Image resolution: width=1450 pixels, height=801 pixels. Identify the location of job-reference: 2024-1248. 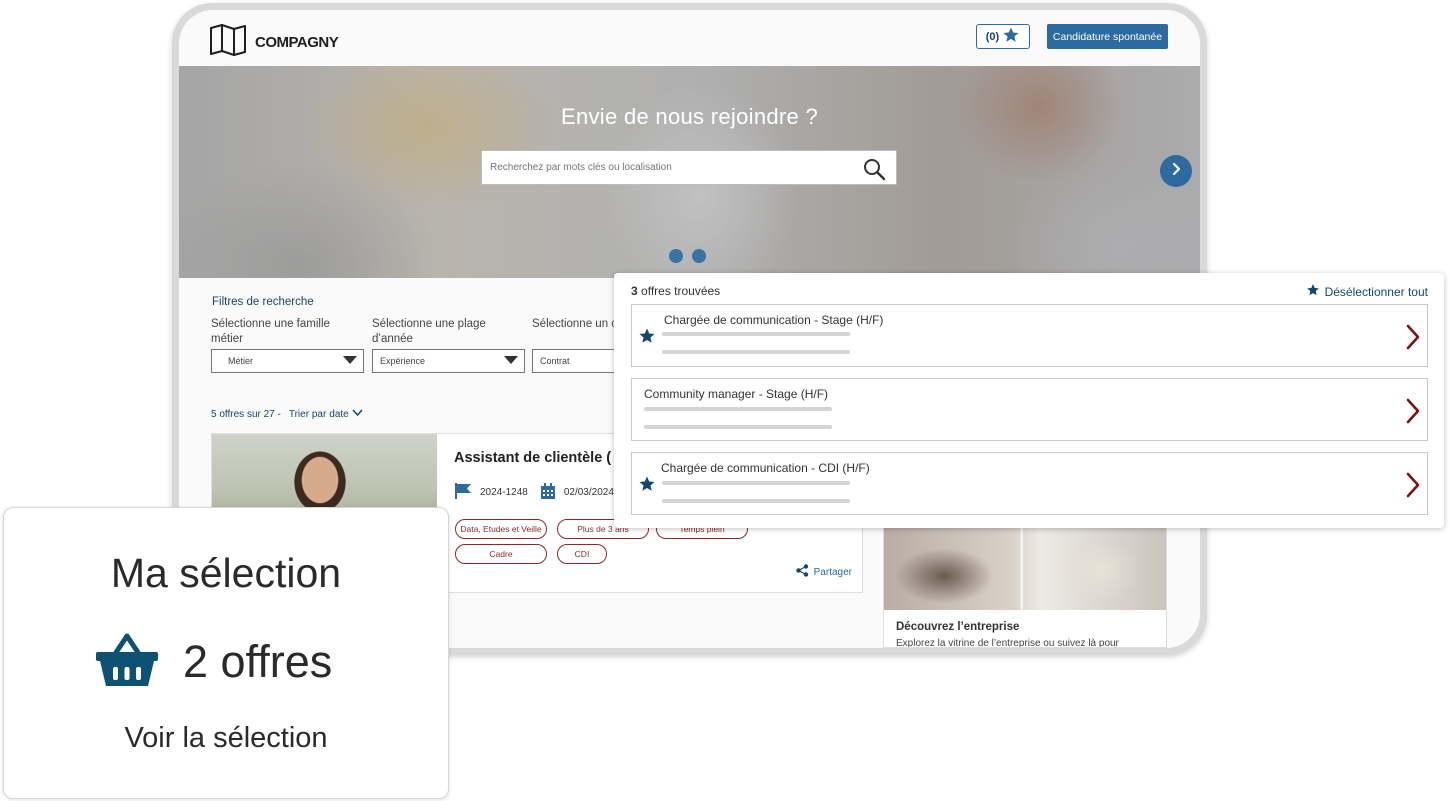
(504, 492).